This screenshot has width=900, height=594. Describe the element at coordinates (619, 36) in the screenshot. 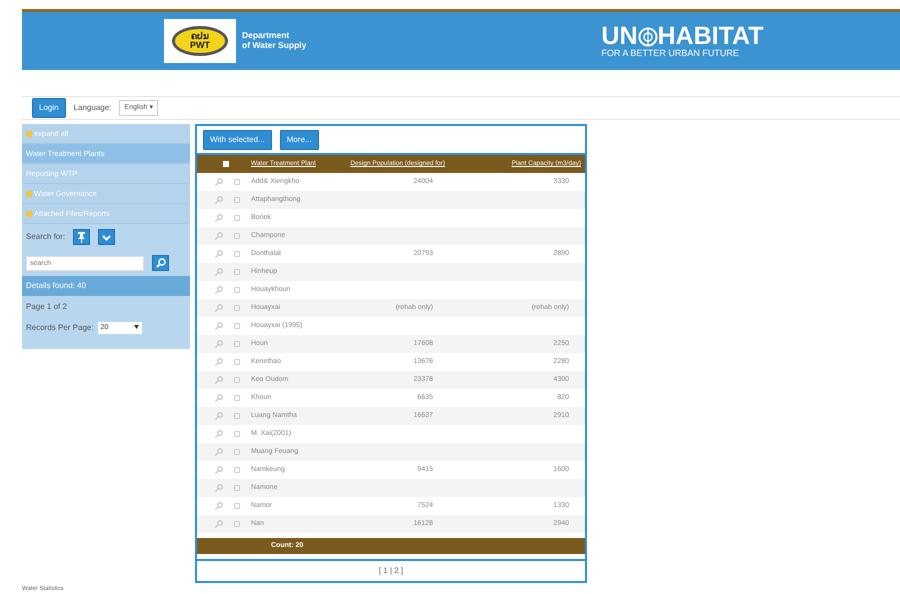

I see `partner-logo-text: UN` at that location.